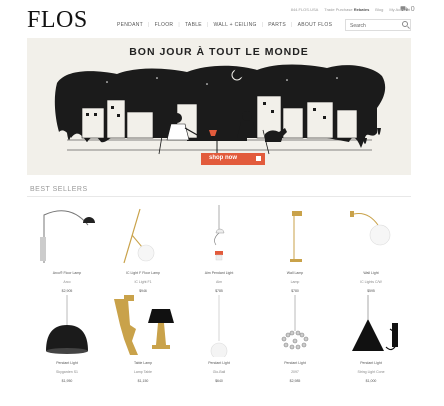 This screenshot has height=406, width=444. I want to click on cart-button: ⛟ 0, so click(407, 9).